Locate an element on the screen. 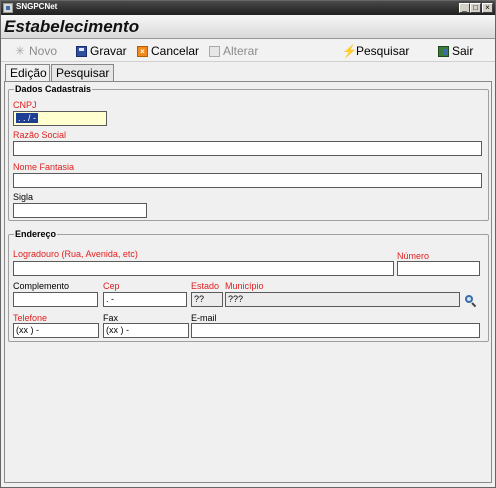  exit-icon is located at coordinates (443, 51).